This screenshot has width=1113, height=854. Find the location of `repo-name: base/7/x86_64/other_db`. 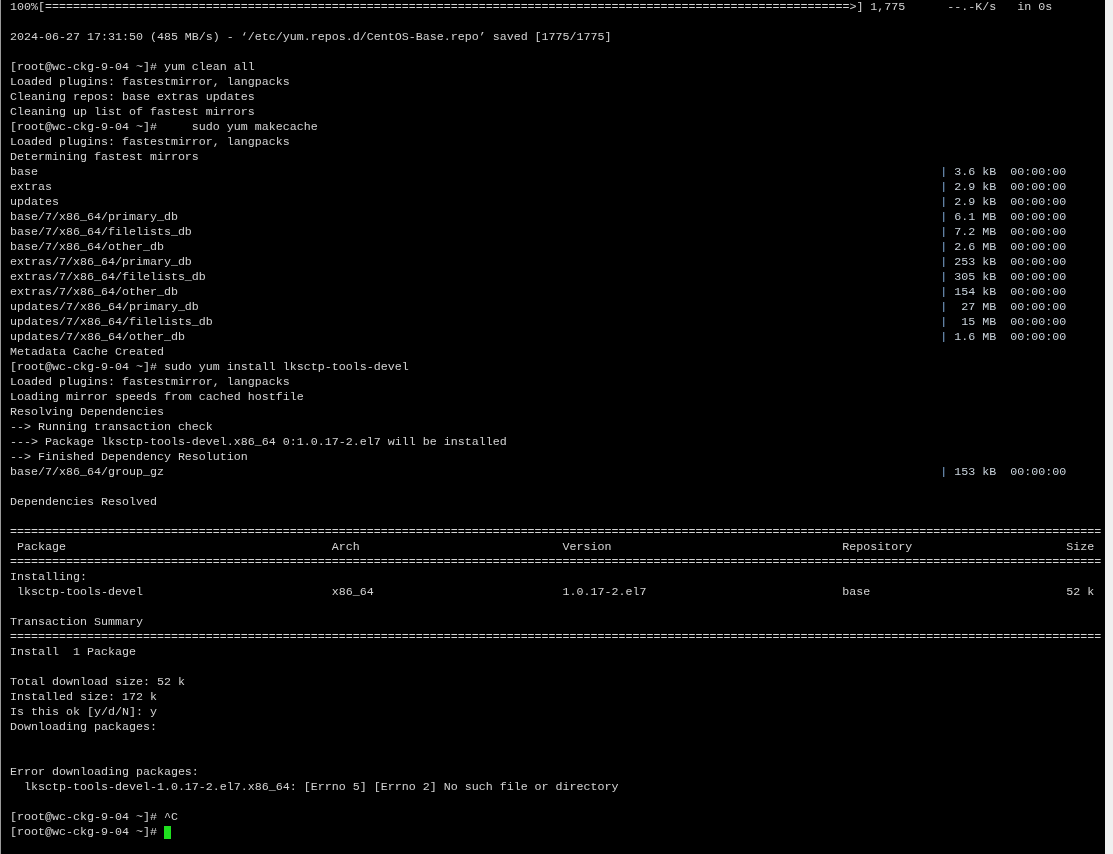

repo-name: base/7/x86_64/other_db is located at coordinates (87, 247).